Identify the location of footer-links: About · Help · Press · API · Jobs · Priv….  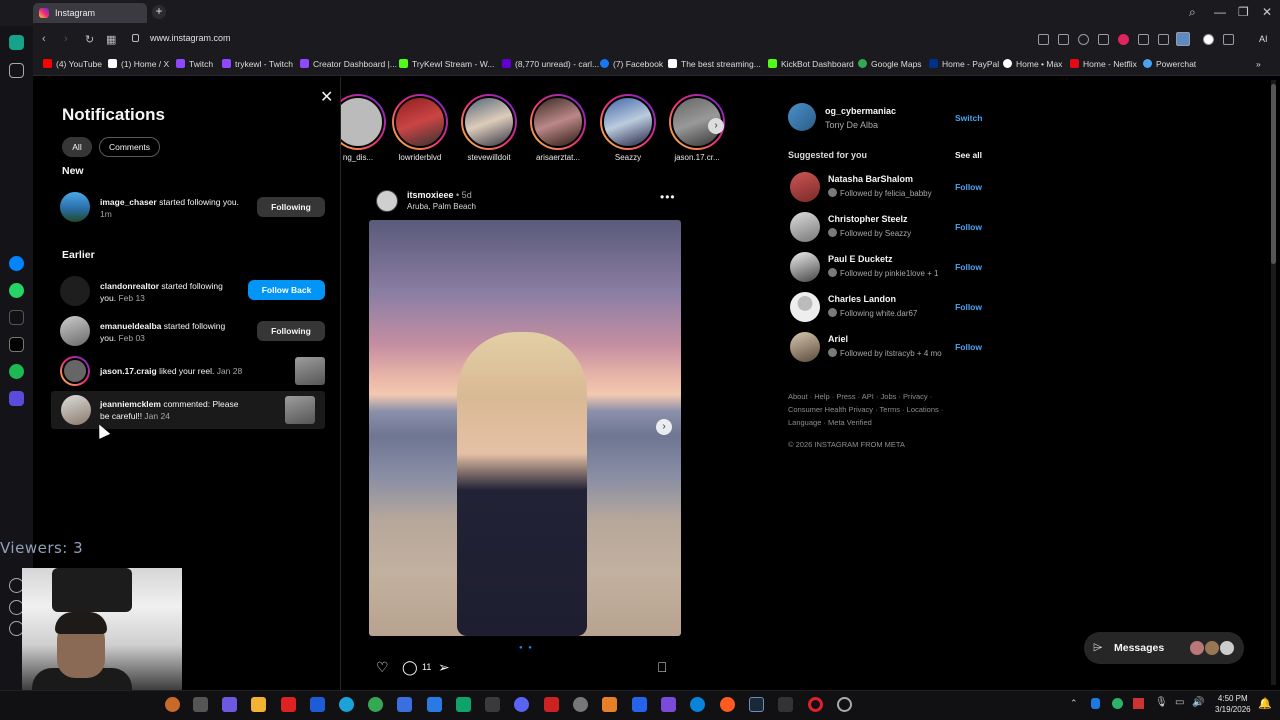
(878, 409).